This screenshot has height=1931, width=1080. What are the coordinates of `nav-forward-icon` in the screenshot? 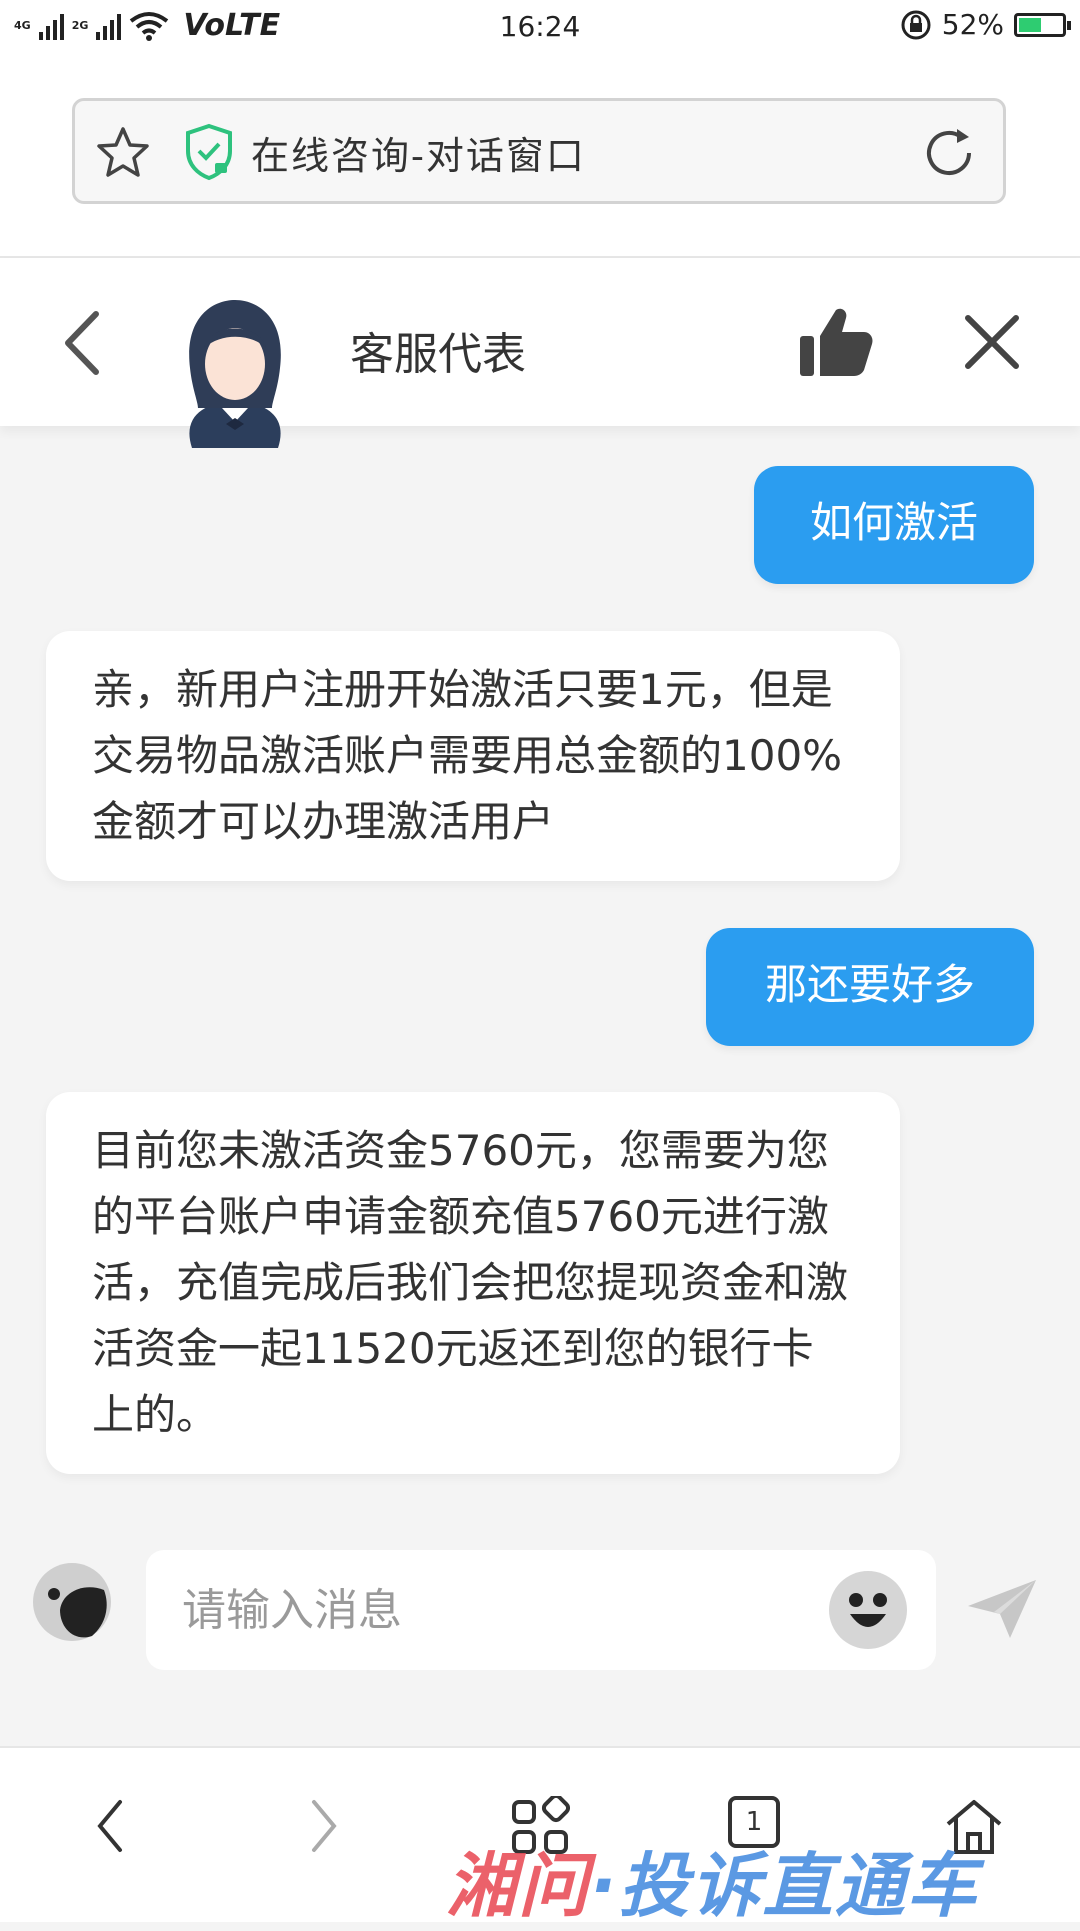 It's located at (324, 1826).